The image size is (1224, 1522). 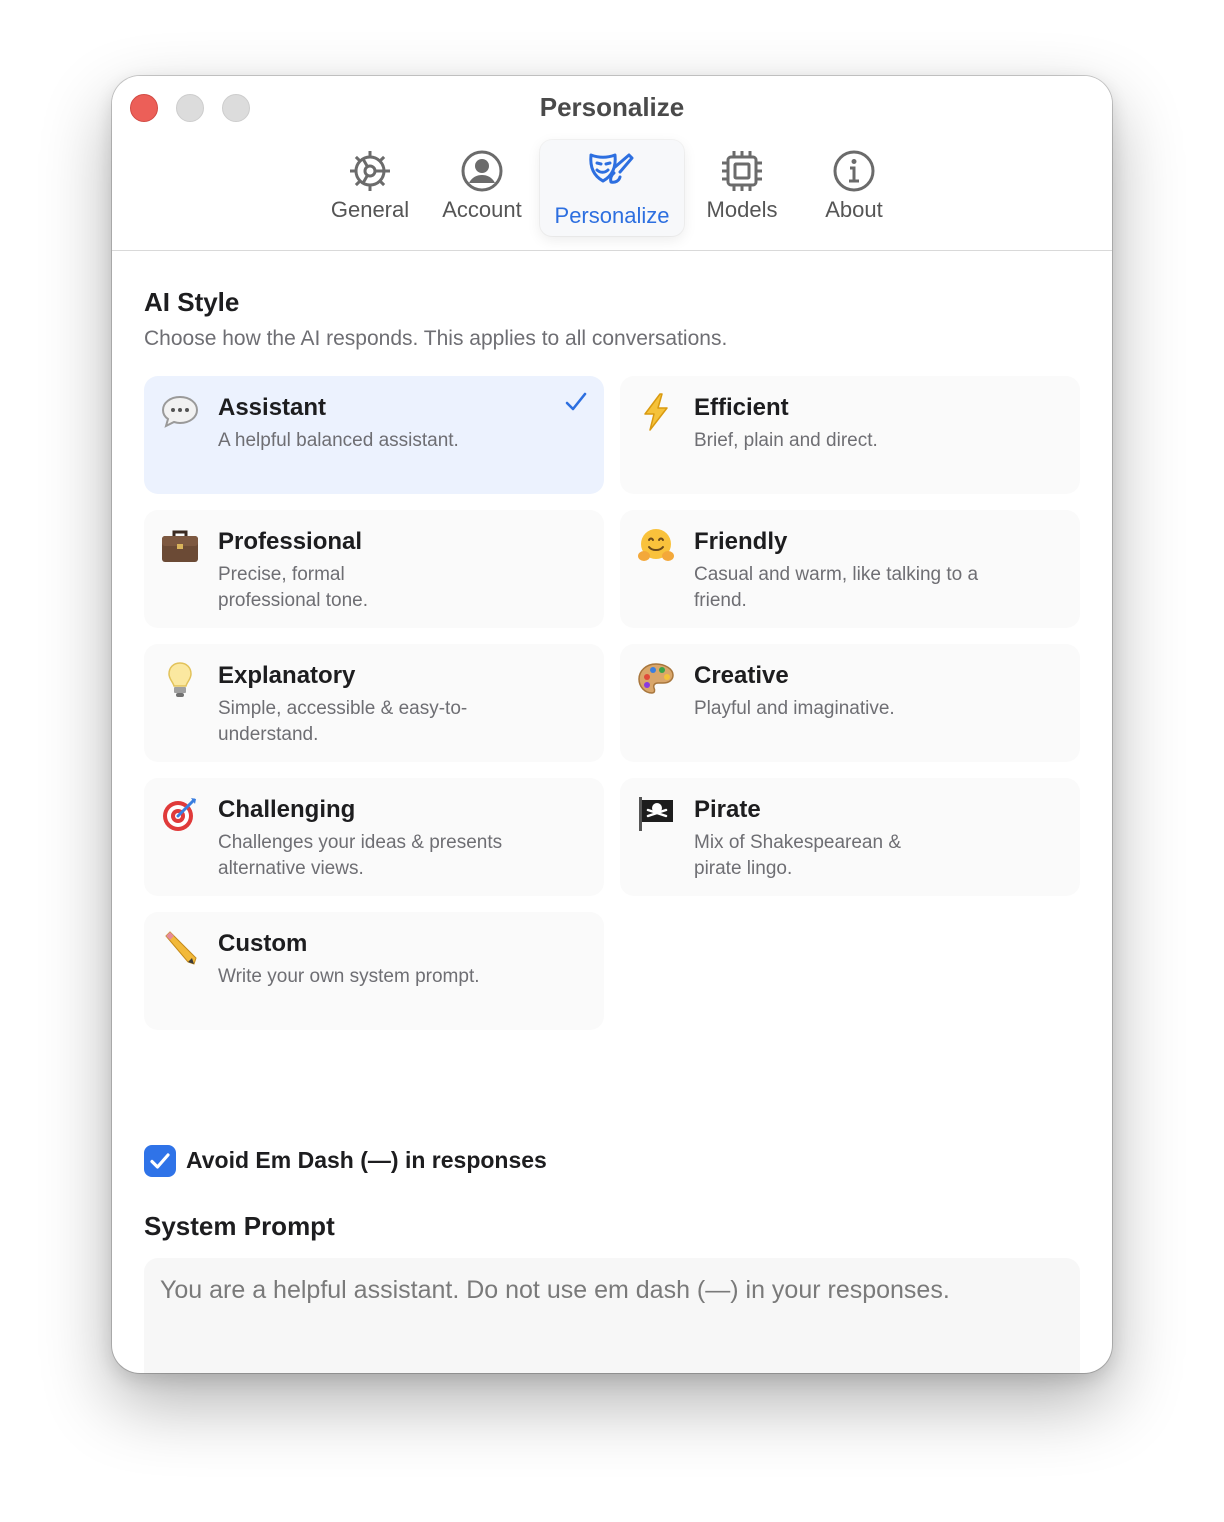 I want to click on theater-masks-icon, so click(x=611, y=168).